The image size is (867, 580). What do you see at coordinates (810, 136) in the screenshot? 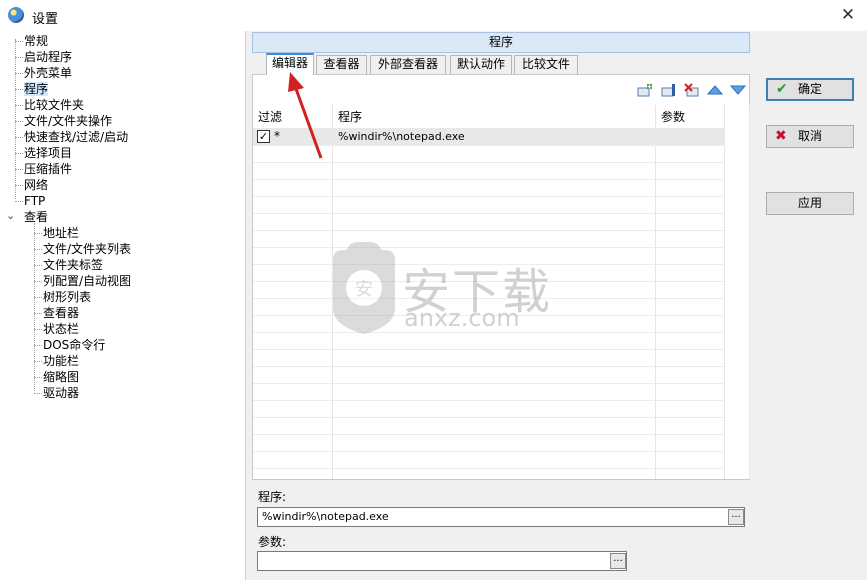
I see `cancel-button: ✖ 取消` at bounding box center [810, 136].